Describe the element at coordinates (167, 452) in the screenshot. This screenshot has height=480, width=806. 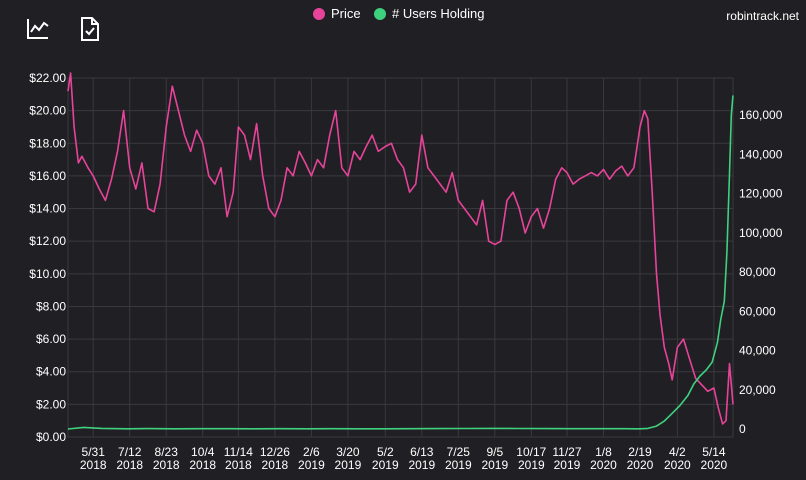
I see `x-axis-tick-label: 8/23` at that location.